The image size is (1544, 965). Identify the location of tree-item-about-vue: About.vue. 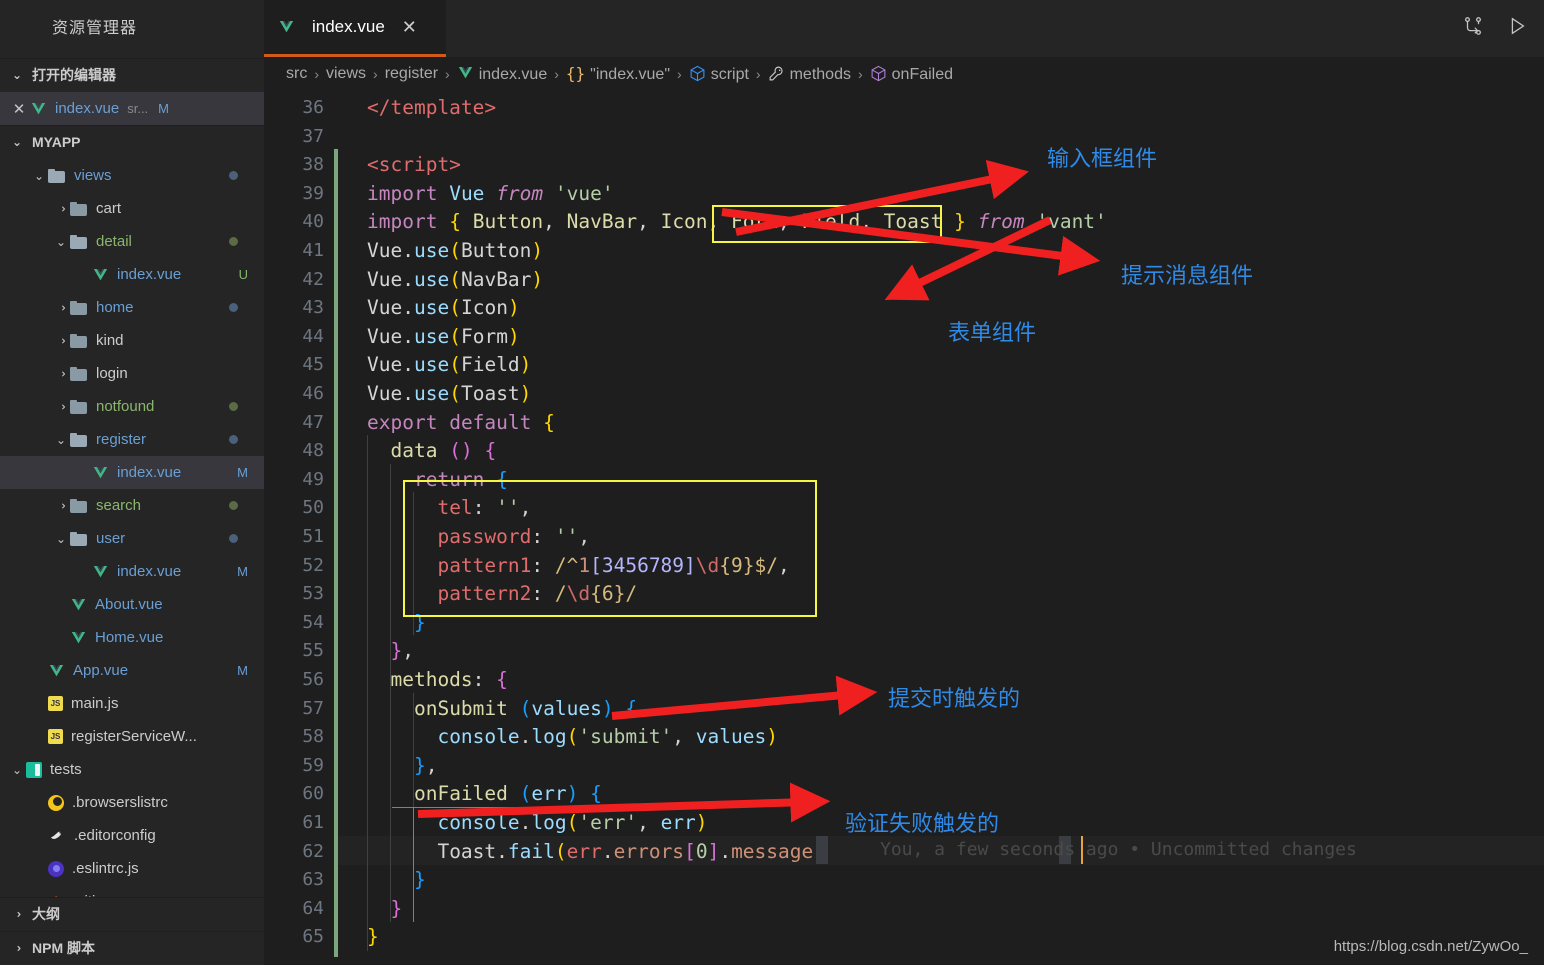
(132, 604).